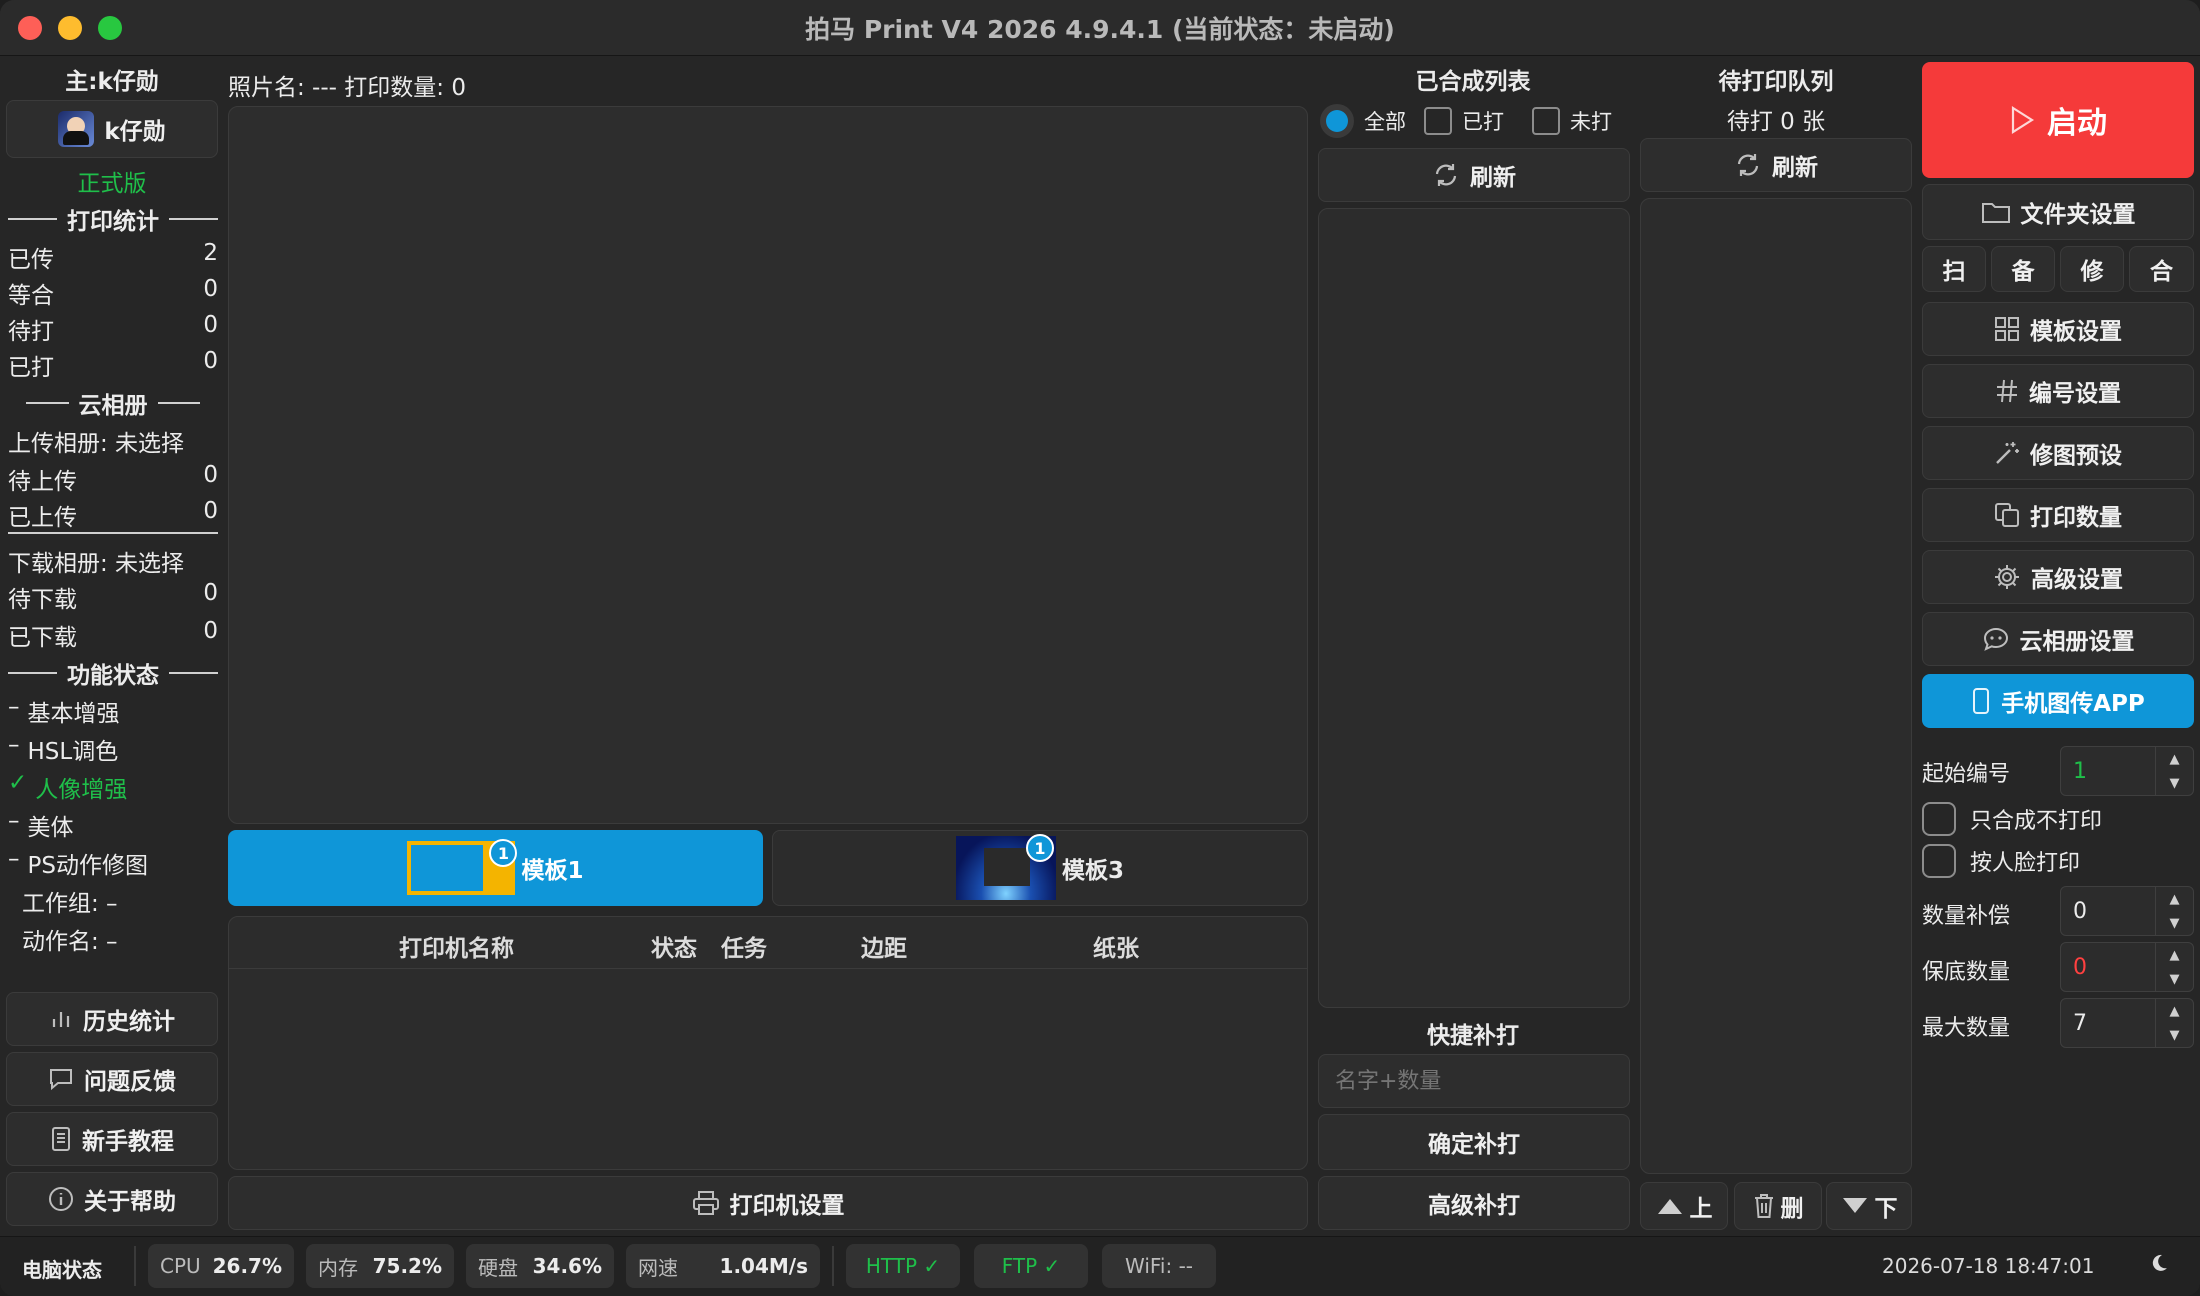 The image size is (2200, 1296). What do you see at coordinates (112, 1019) in the screenshot?
I see `history-stats-button: 历史统计` at bounding box center [112, 1019].